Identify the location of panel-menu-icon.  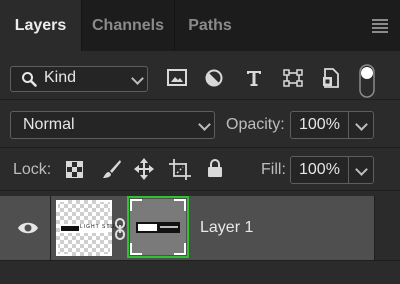
(380, 27).